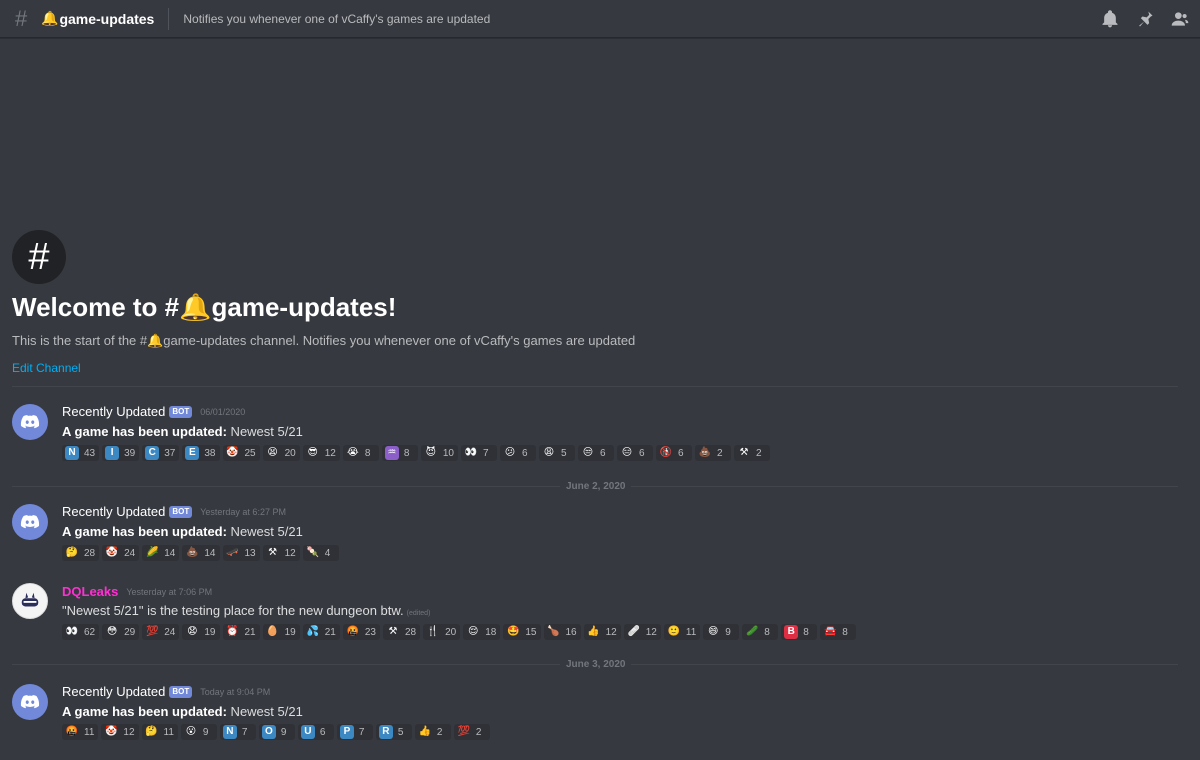 The height and width of the screenshot is (760, 1200). Describe the element at coordinates (182, 531) in the screenshot. I see `message-content: A game has been updated: Newest 5/21` at that location.